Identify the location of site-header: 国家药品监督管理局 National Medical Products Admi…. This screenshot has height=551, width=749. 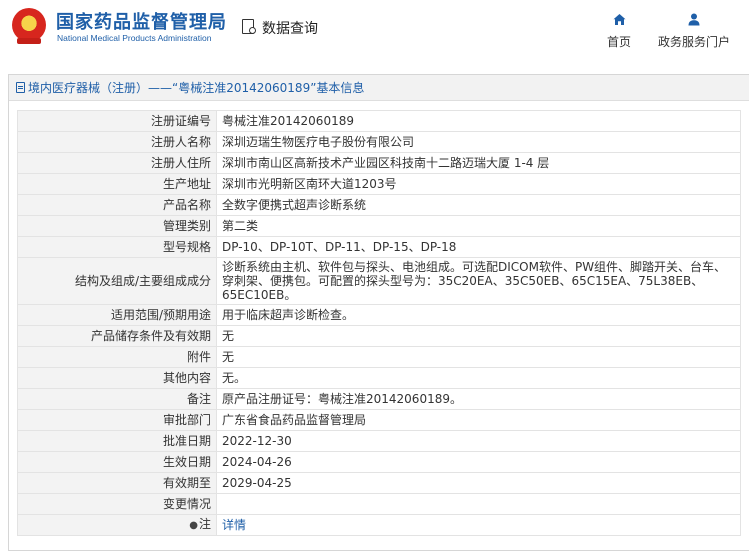
(374, 31).